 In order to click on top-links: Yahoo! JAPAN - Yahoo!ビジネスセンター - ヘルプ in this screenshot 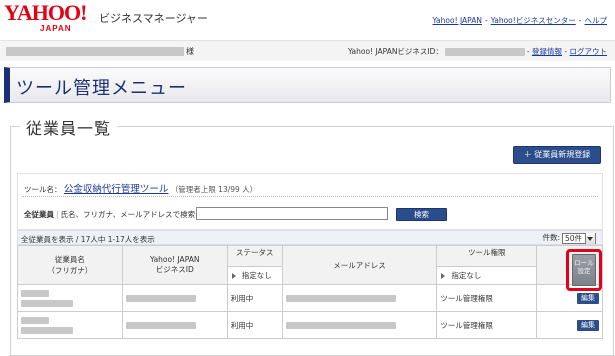, I will do `click(520, 20)`.